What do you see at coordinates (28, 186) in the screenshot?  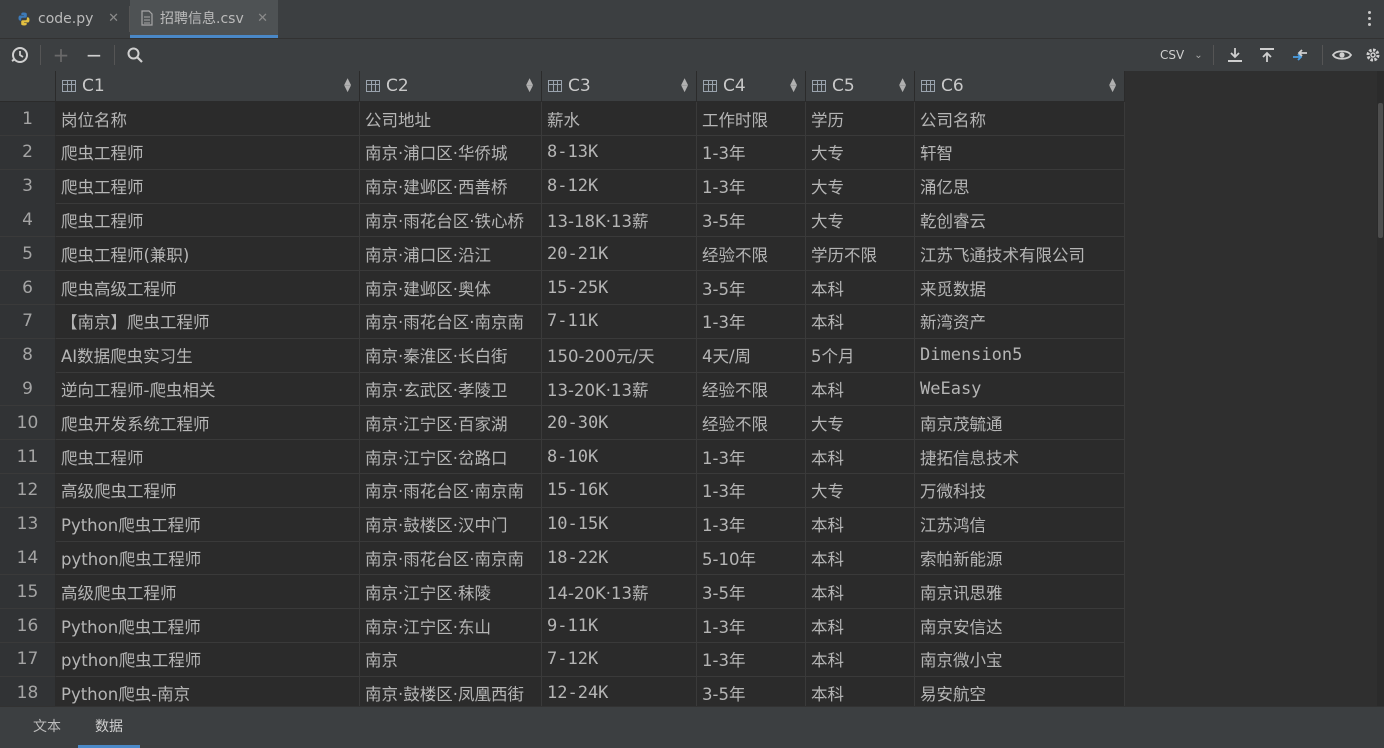 I see `row-number: 3` at bounding box center [28, 186].